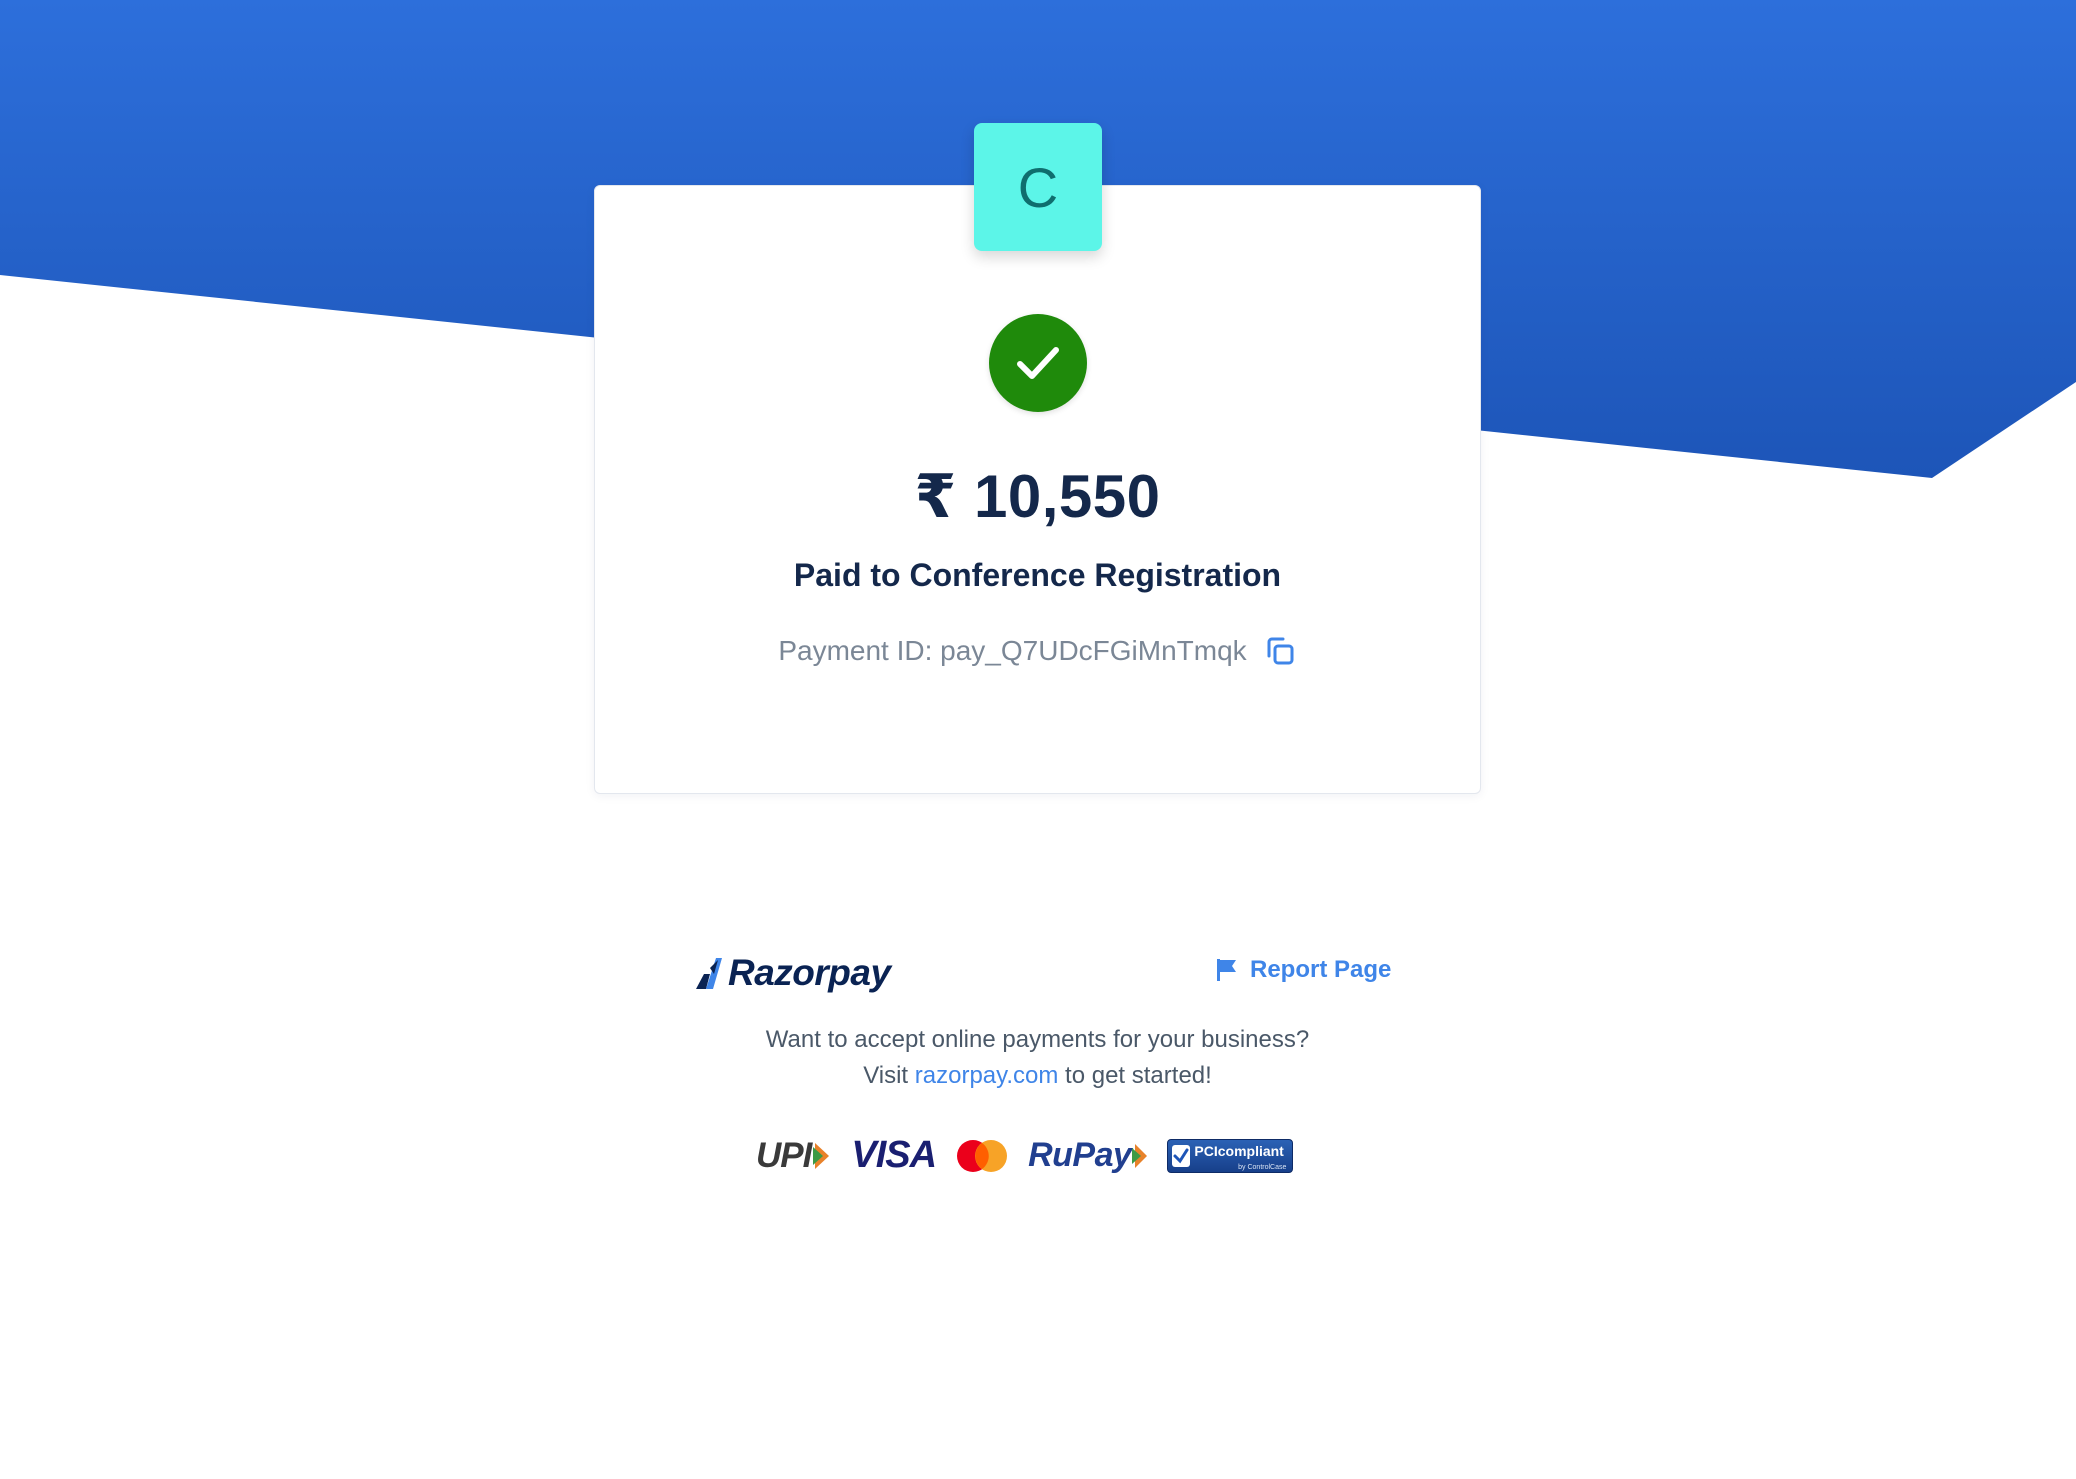 The height and width of the screenshot is (1479, 2076). I want to click on report-page-label: Report Page, so click(1321, 969).